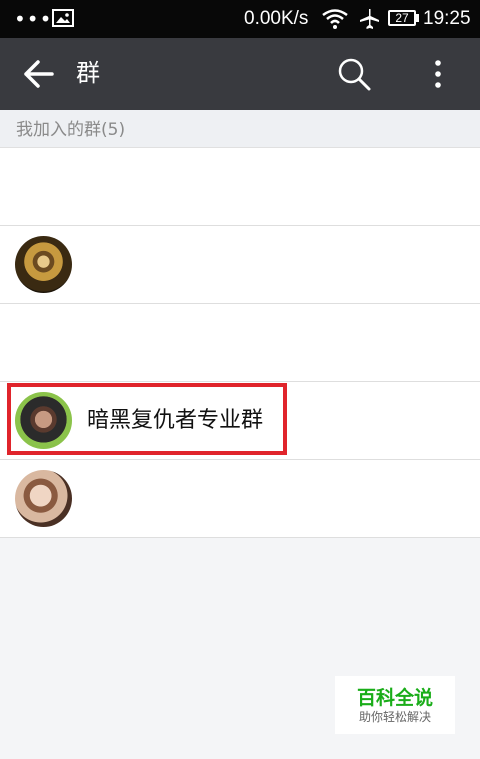  Describe the element at coordinates (417, 18) in the screenshot. I see `battery-nub` at that location.